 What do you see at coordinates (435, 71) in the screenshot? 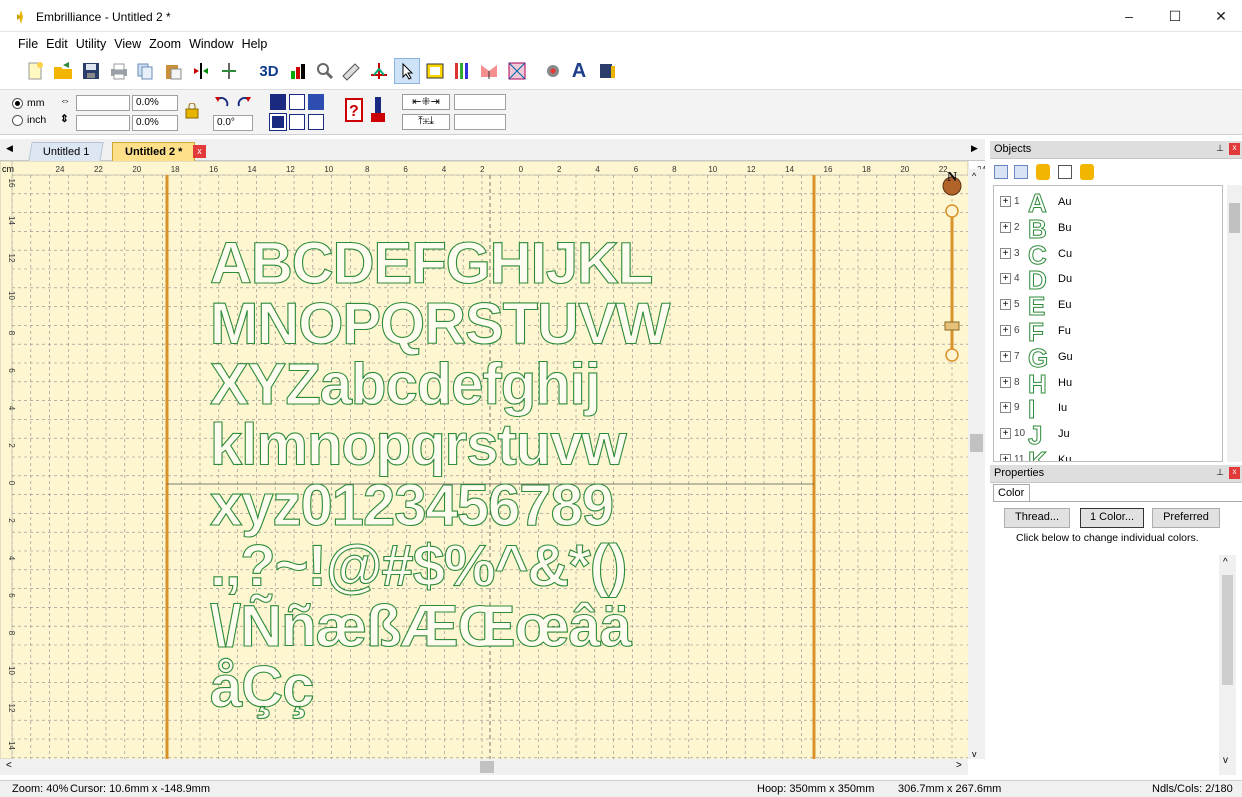
I see `stitch-info-icon` at bounding box center [435, 71].